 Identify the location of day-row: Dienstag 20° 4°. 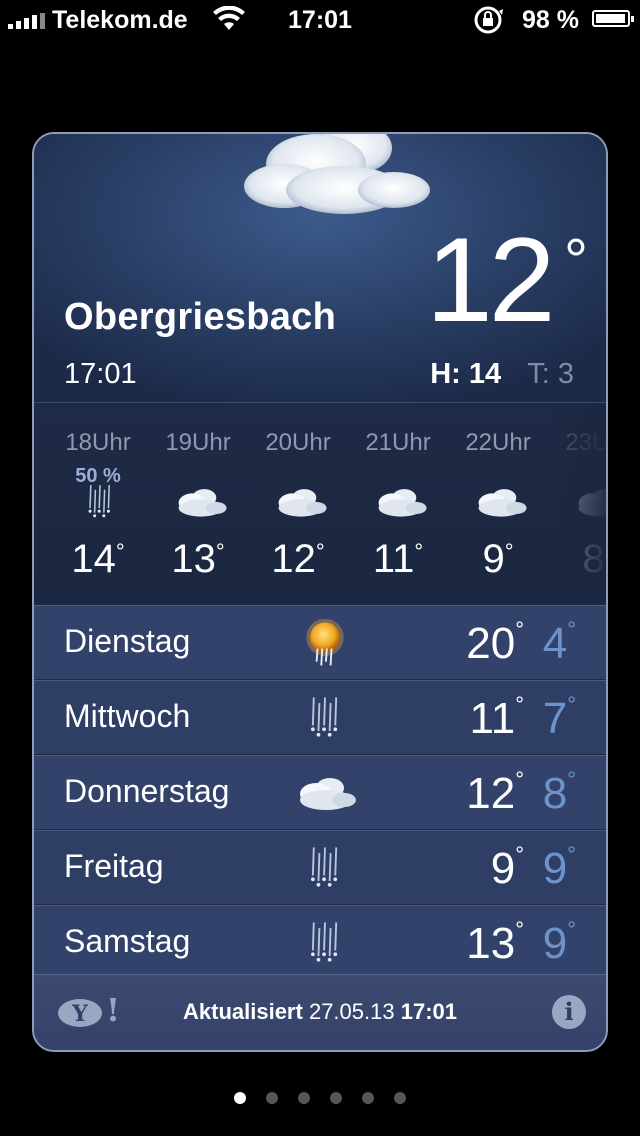
(320, 641).